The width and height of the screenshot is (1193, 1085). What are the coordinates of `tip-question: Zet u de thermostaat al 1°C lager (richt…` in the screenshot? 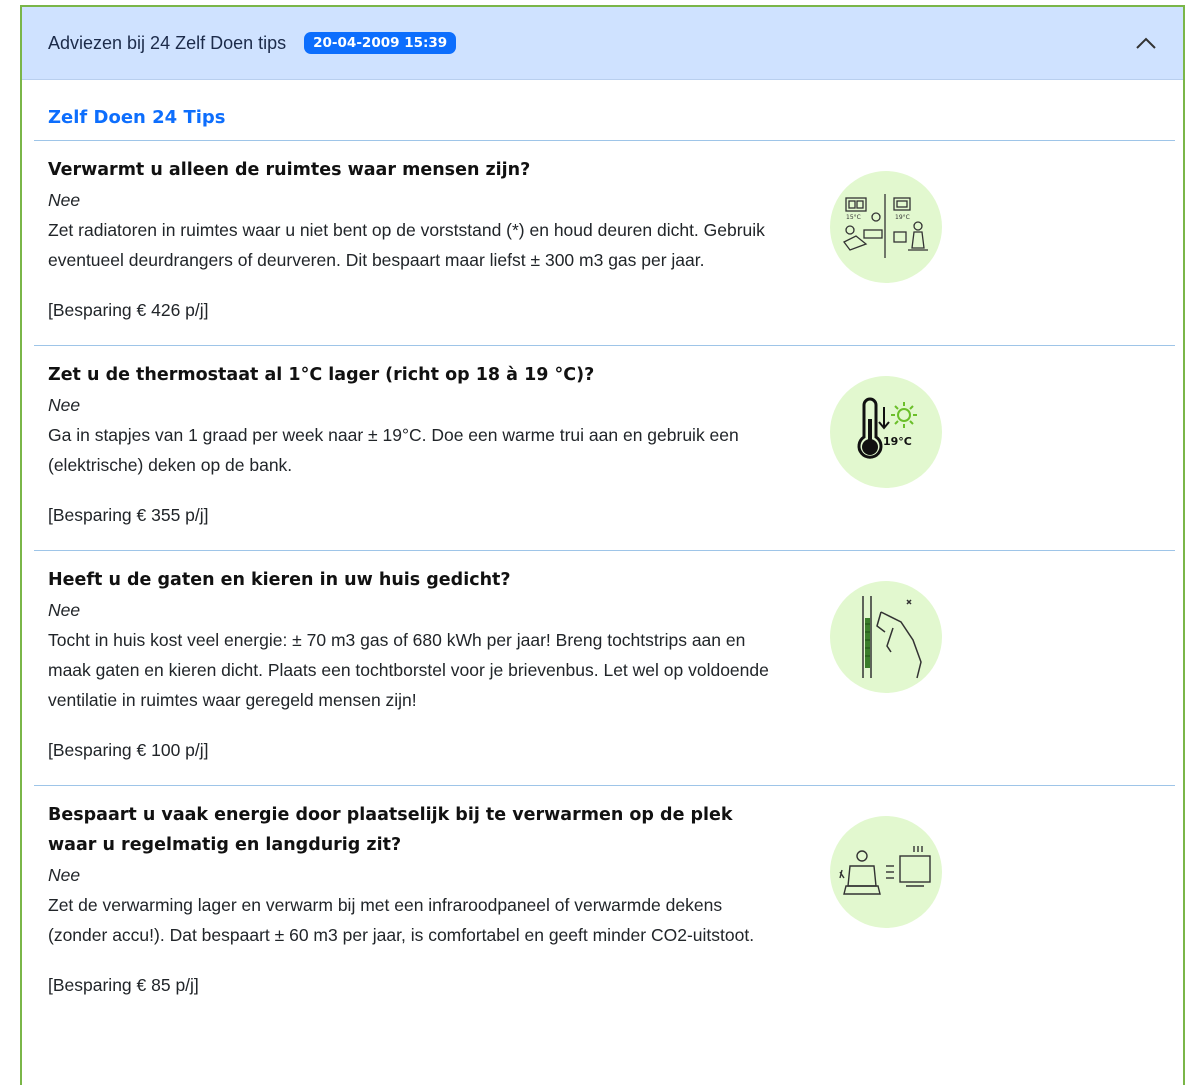 It's located at (321, 375).